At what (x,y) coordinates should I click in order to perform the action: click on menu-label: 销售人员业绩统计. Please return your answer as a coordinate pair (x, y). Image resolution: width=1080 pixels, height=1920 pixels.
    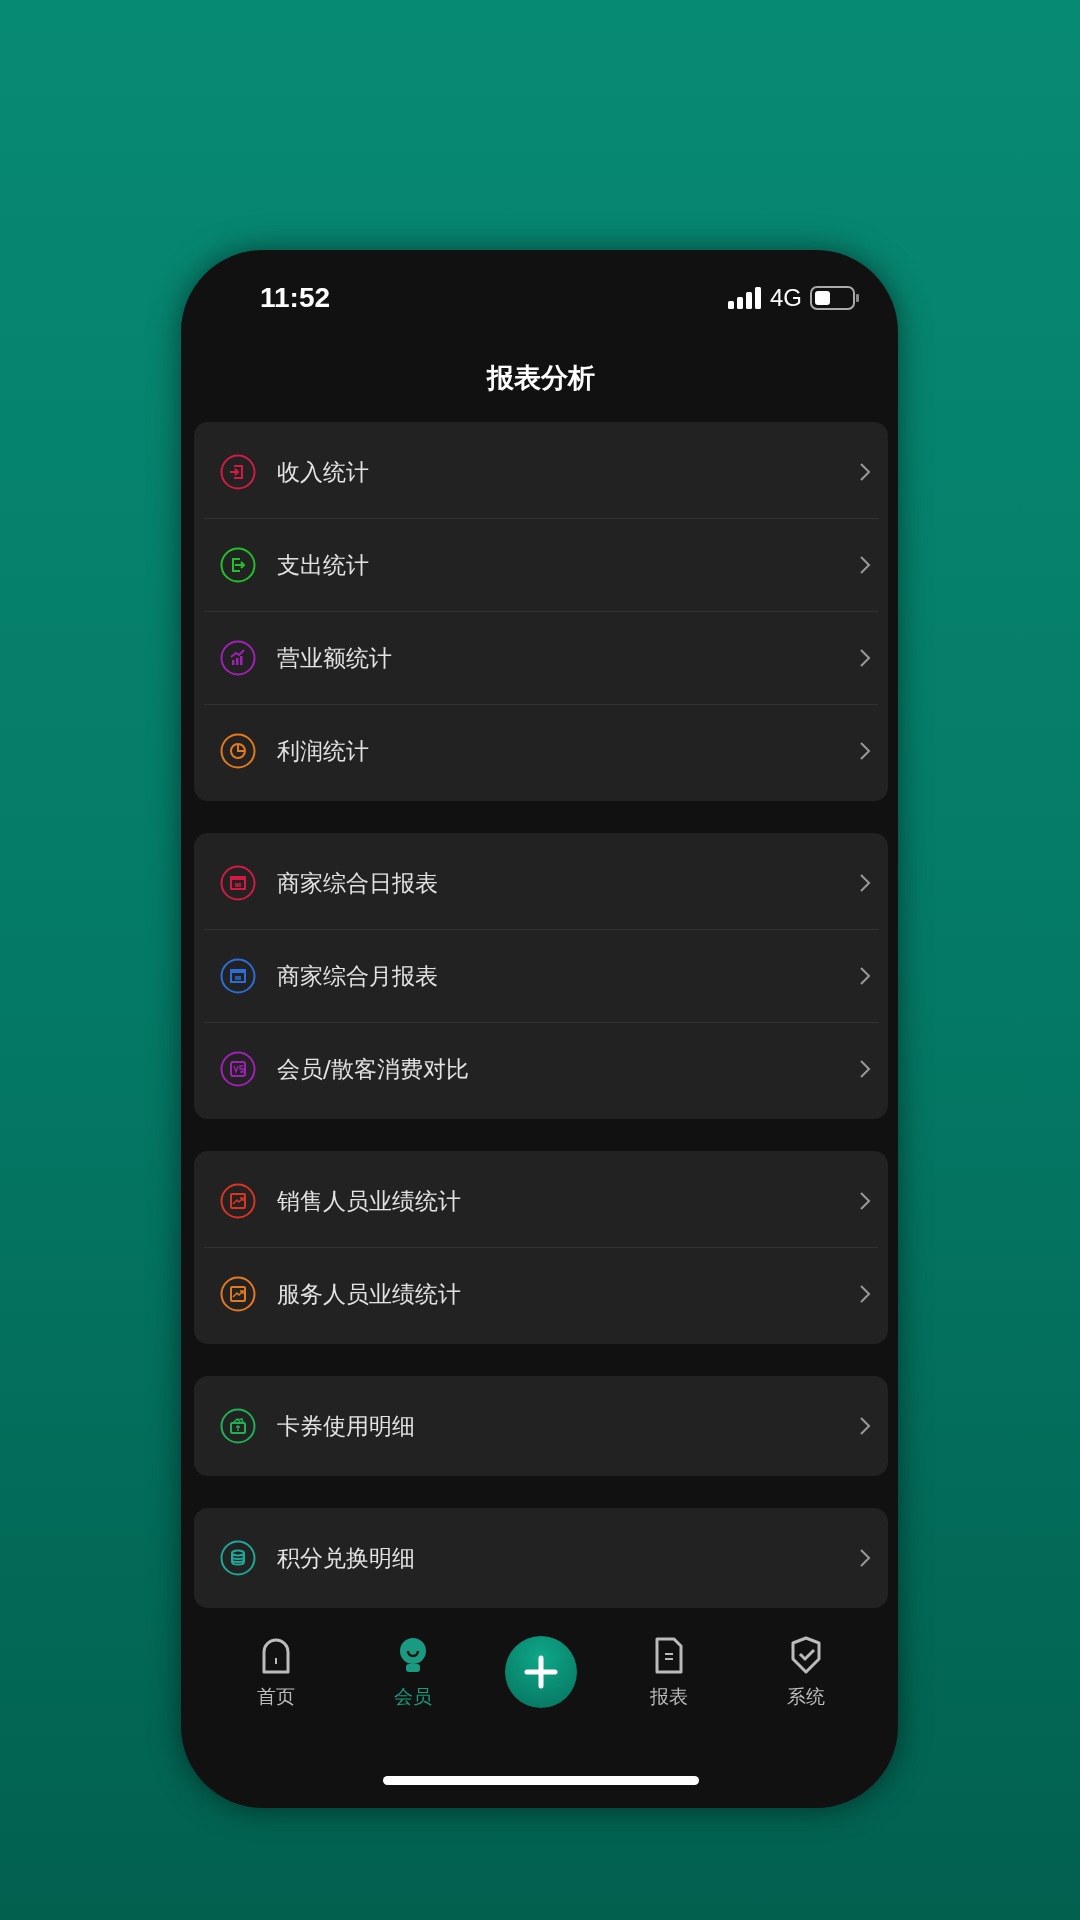
    Looking at the image, I should click on (369, 1201).